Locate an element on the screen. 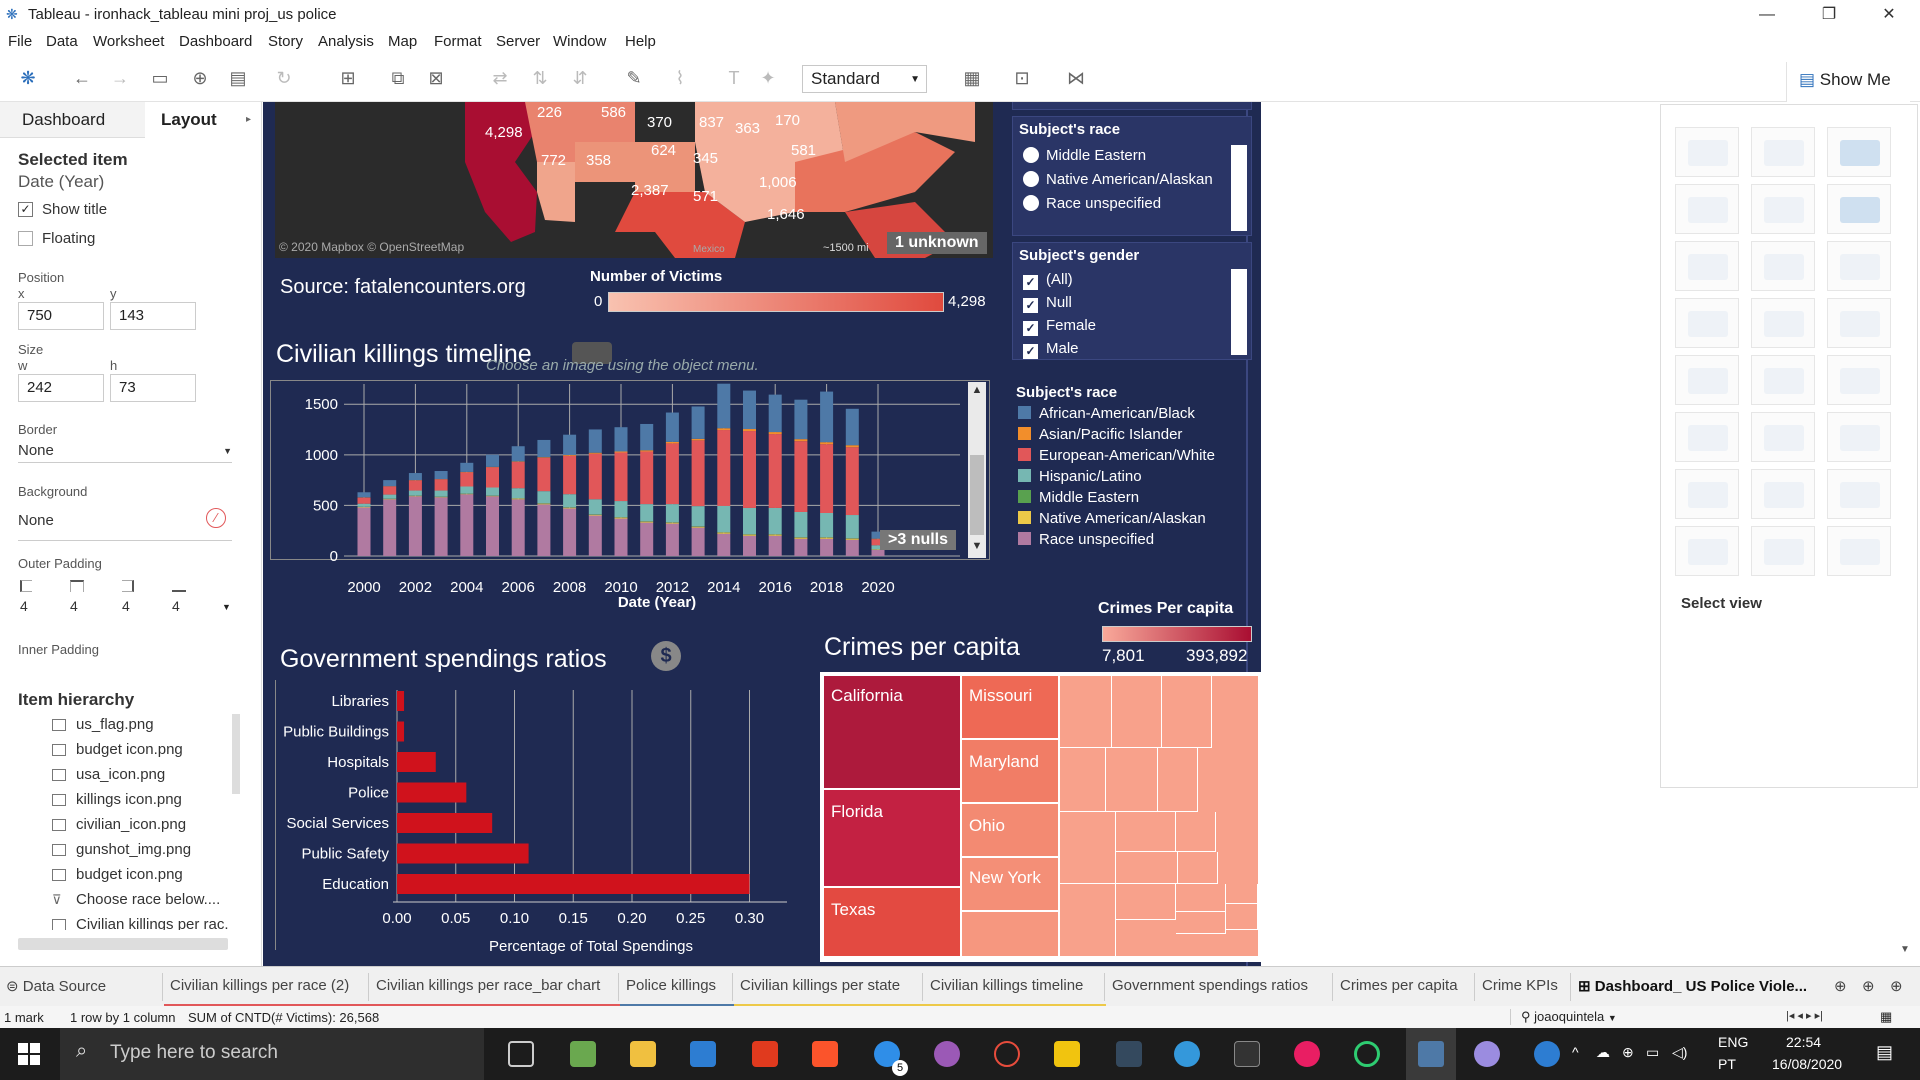  sort-ascending-icon: ⇅ is located at coordinates (540, 78).